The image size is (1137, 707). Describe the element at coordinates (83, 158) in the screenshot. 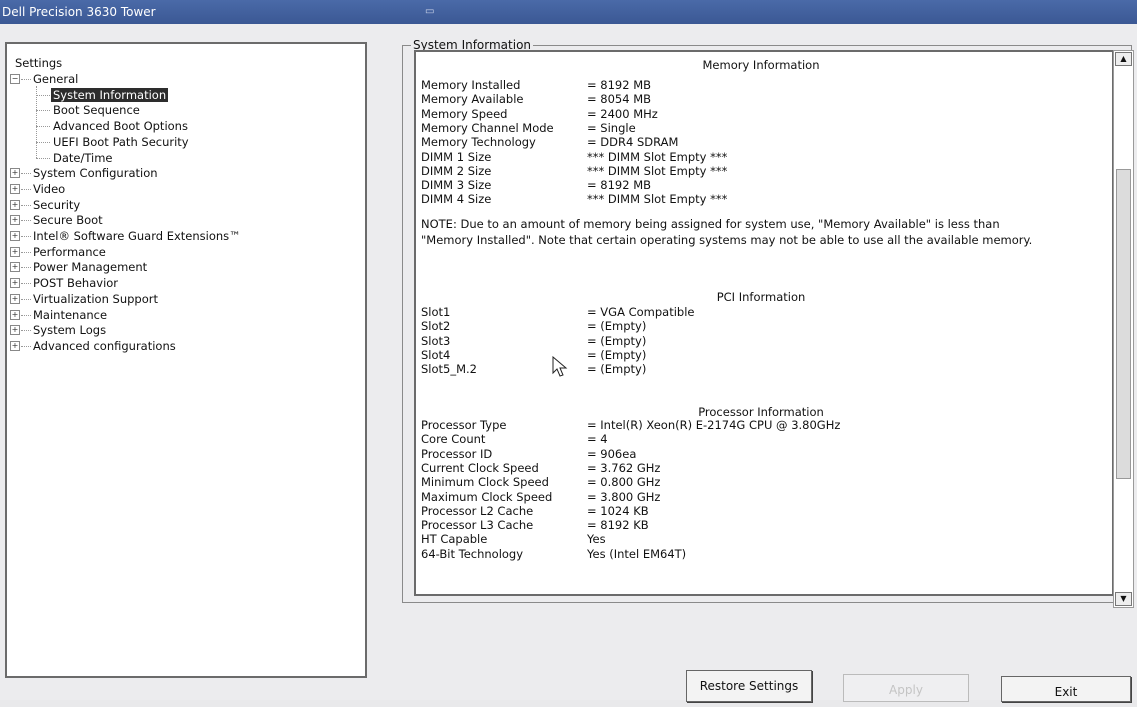

I see `tree-item-general-4: Date/Time` at that location.